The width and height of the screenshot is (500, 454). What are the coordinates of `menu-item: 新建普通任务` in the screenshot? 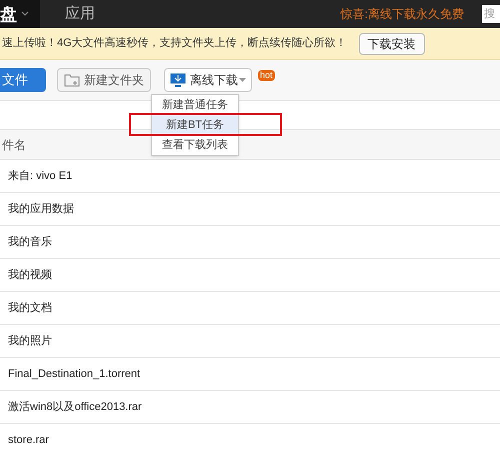 It's located at (195, 105).